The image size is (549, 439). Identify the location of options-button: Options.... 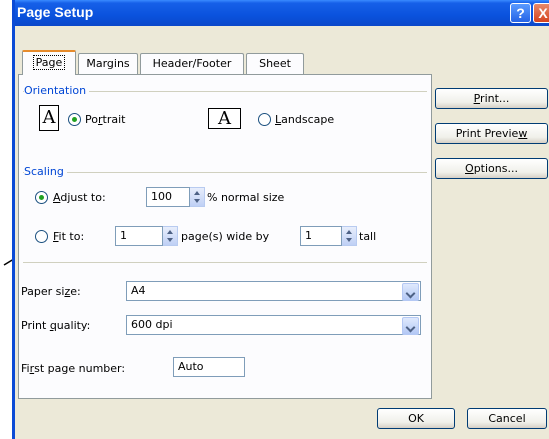
(491, 168).